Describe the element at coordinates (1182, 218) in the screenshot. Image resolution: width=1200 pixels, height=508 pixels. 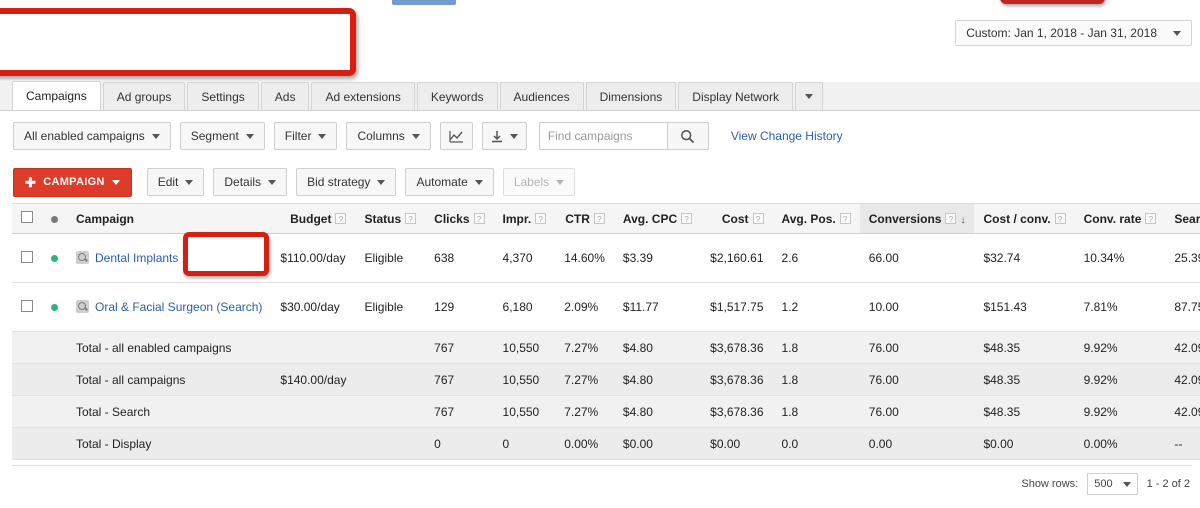
I see `header-search-impr-share: Search Impr. share?` at that location.